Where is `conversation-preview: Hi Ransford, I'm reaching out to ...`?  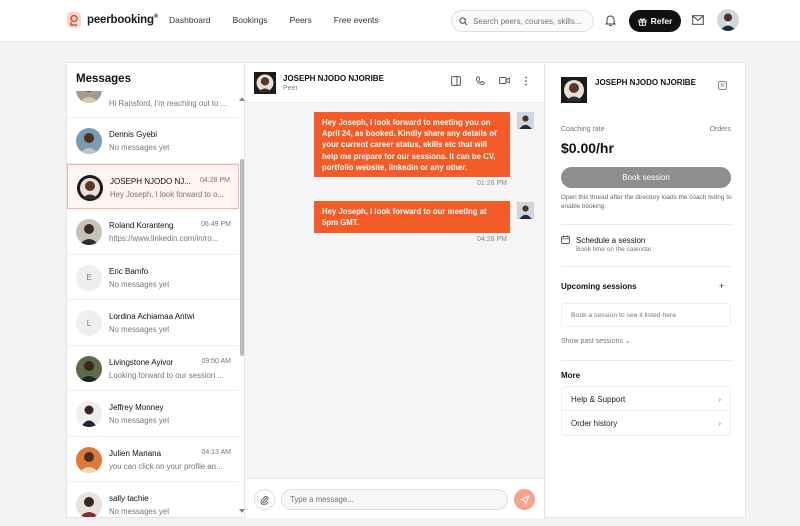 conversation-preview: Hi Ransford, I'm reaching out to ... is located at coordinates (168, 103).